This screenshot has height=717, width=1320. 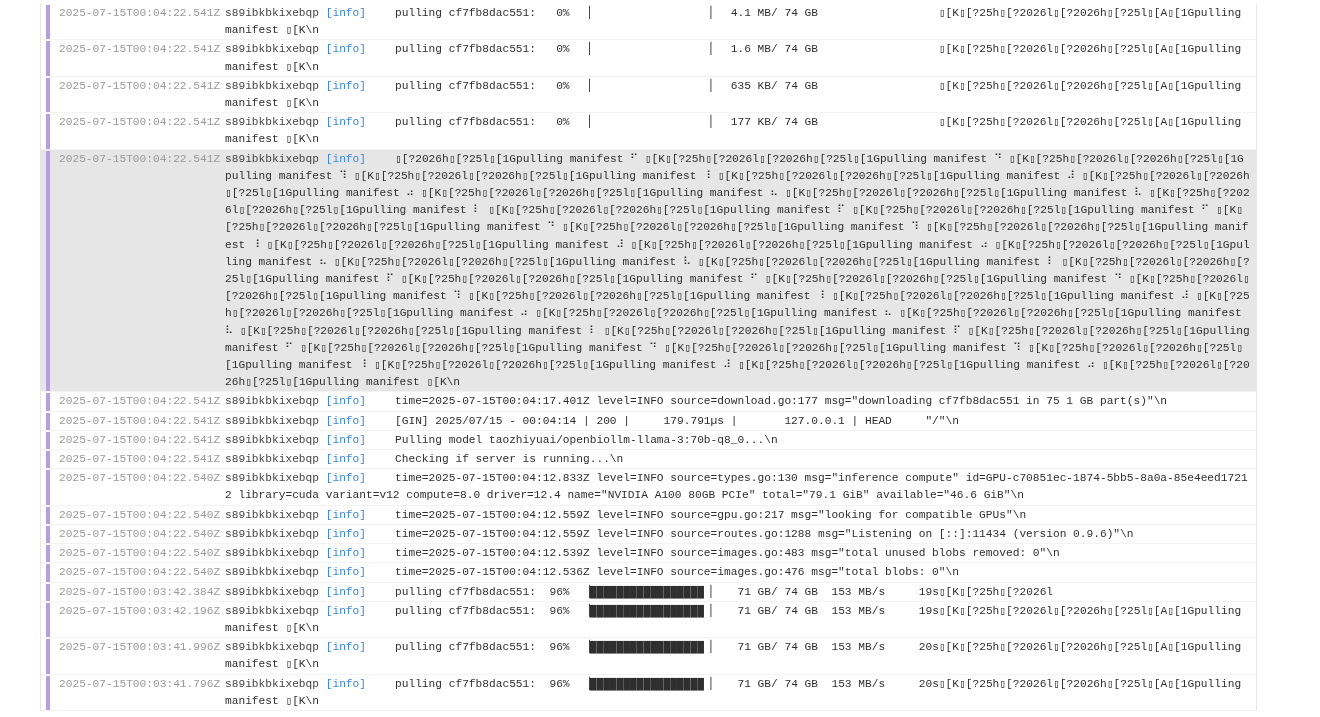 I want to click on log-entry-text: s89ibkbkixebqp [info] Pulling model taozhiyuai/openbiollm-llama-3:70b-q8_0...\n, so click(x=502, y=440).